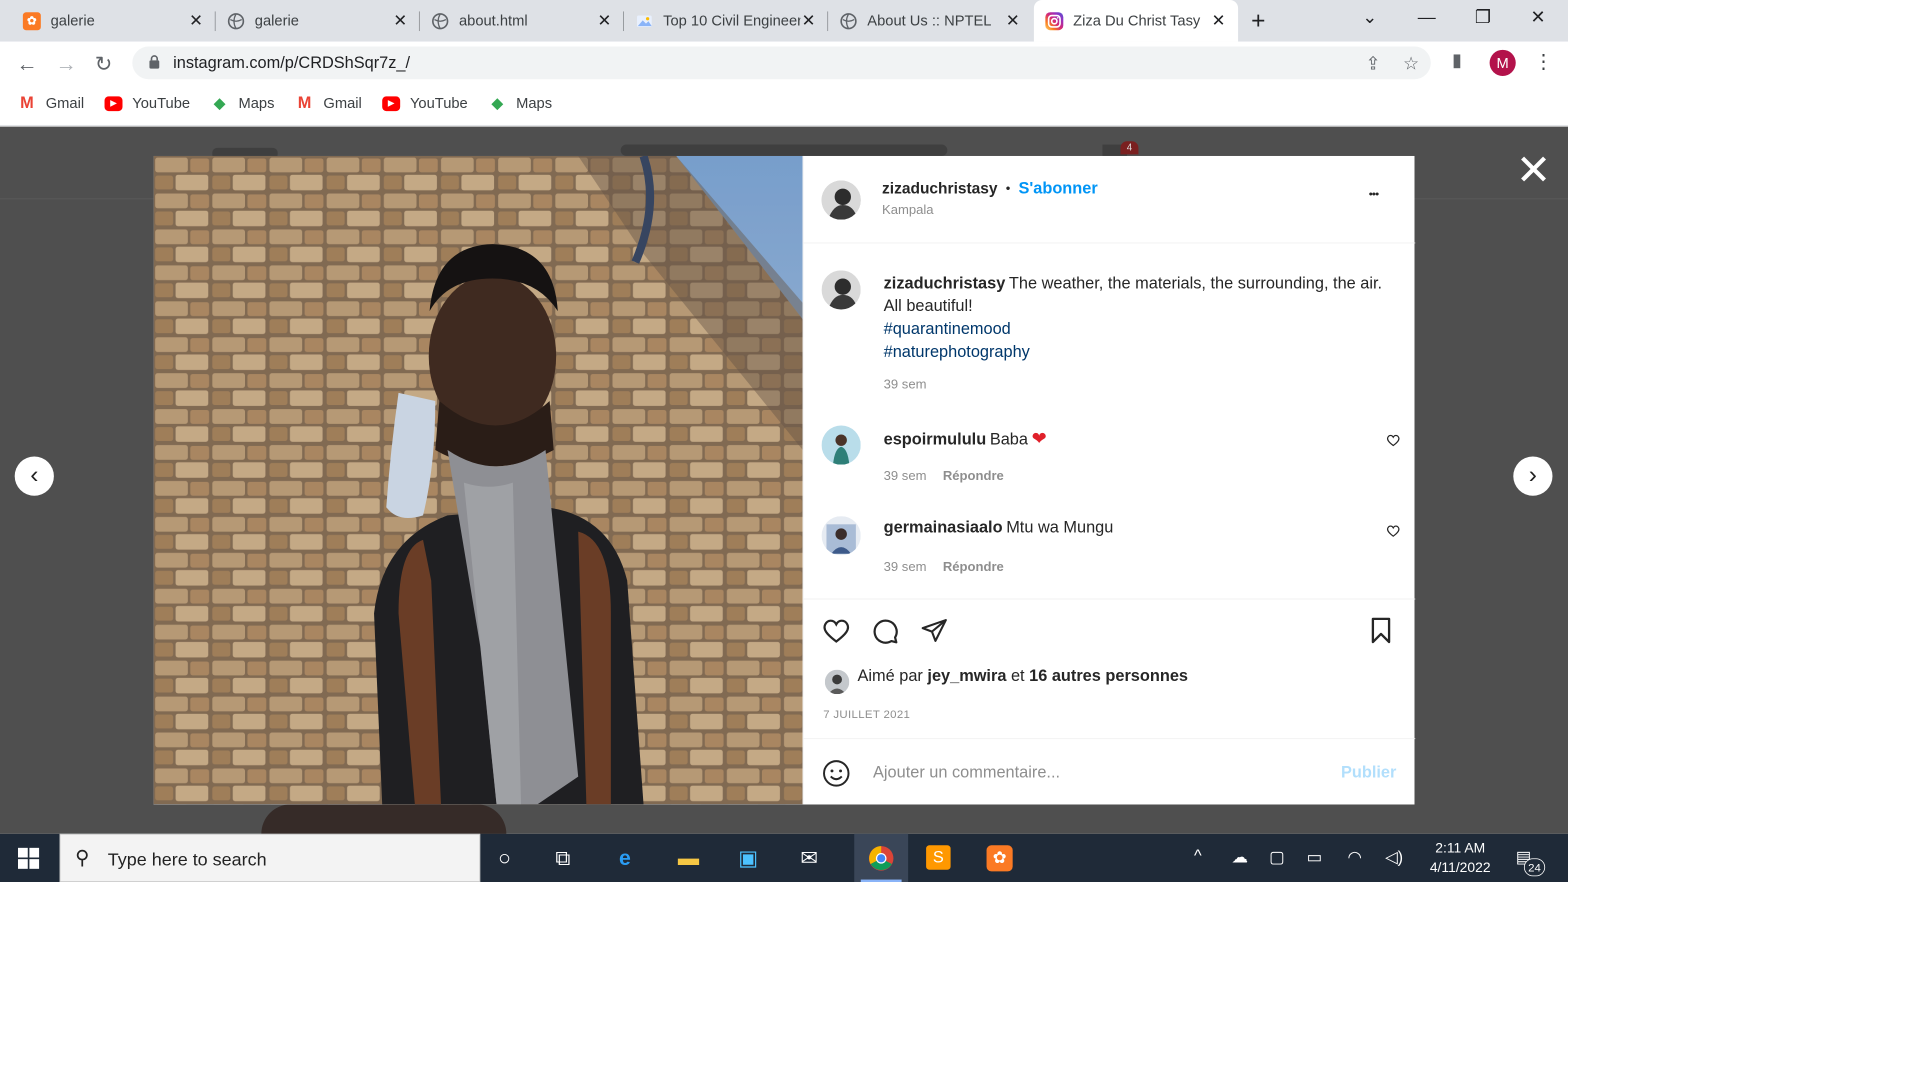 This screenshot has width=1920, height=1080. I want to click on bookmark-youtube: ▶ YouTube, so click(147, 103).